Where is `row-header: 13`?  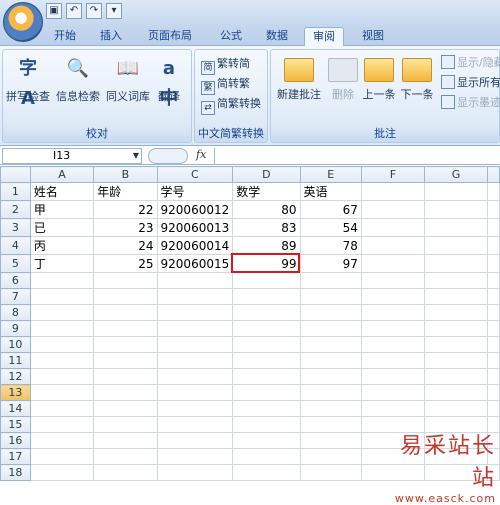 row-header: 13 is located at coordinates (15, 392).